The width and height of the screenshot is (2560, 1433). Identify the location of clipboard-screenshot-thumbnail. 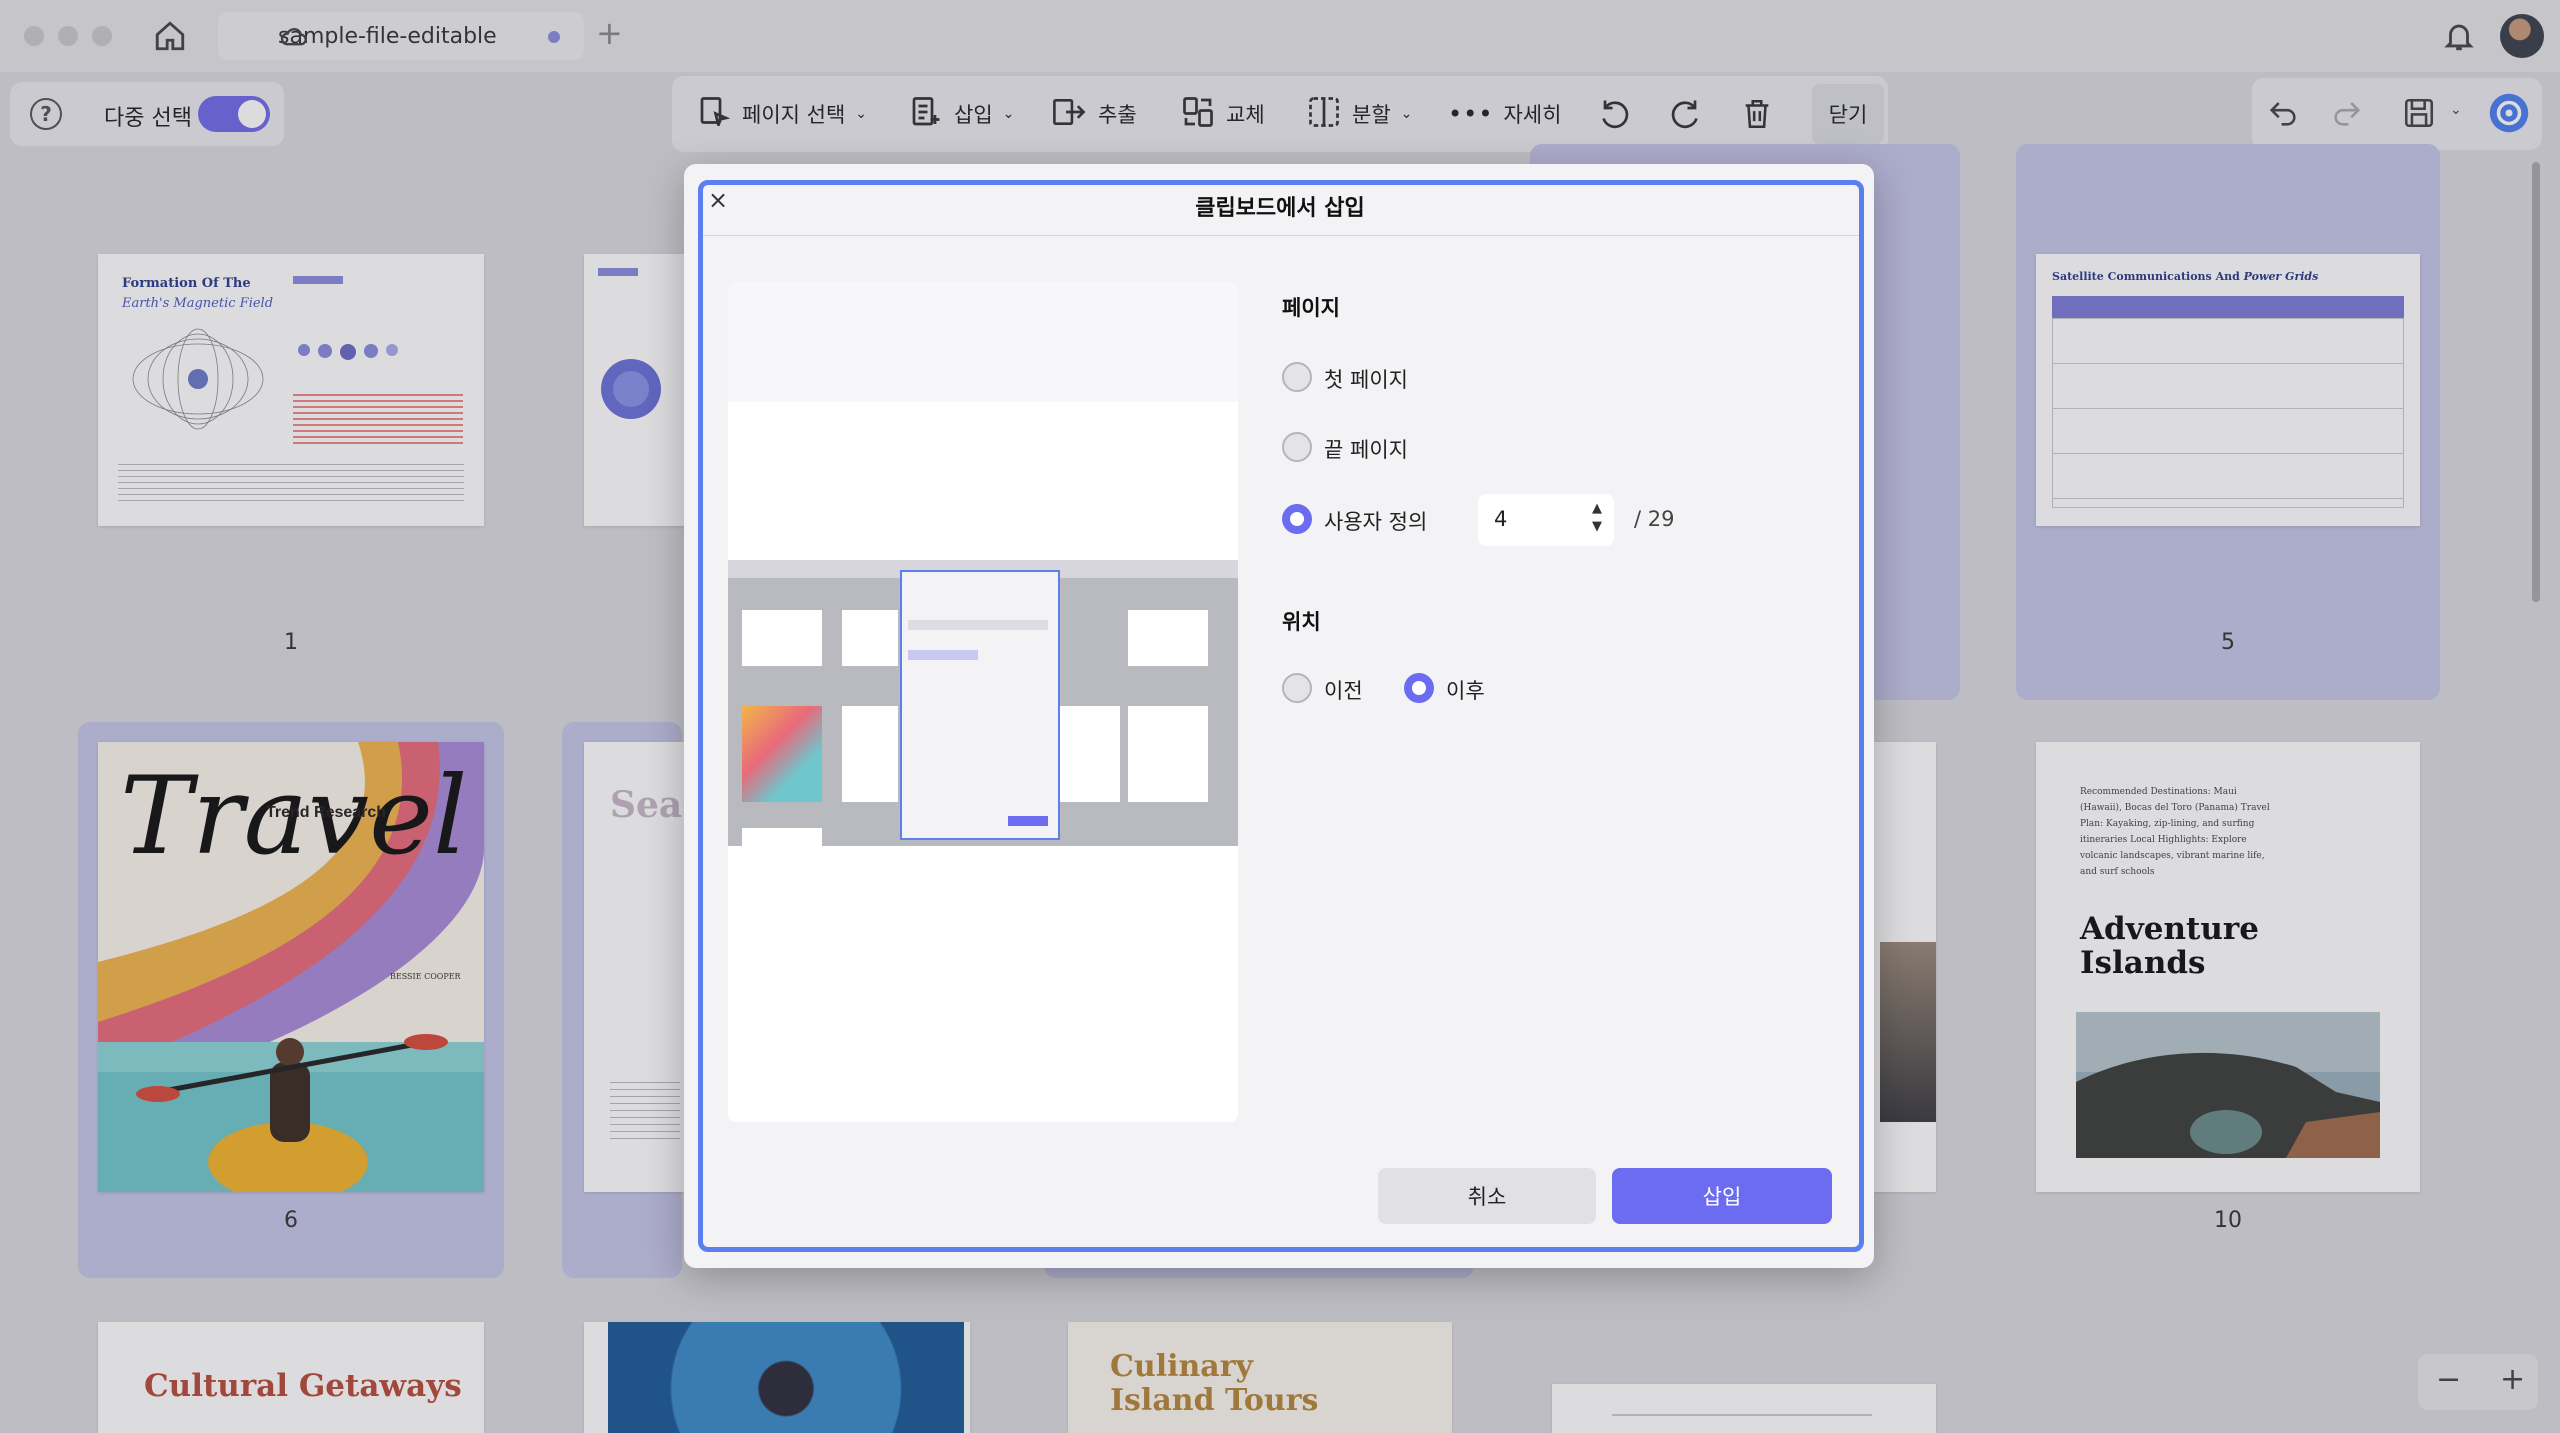
(983, 703).